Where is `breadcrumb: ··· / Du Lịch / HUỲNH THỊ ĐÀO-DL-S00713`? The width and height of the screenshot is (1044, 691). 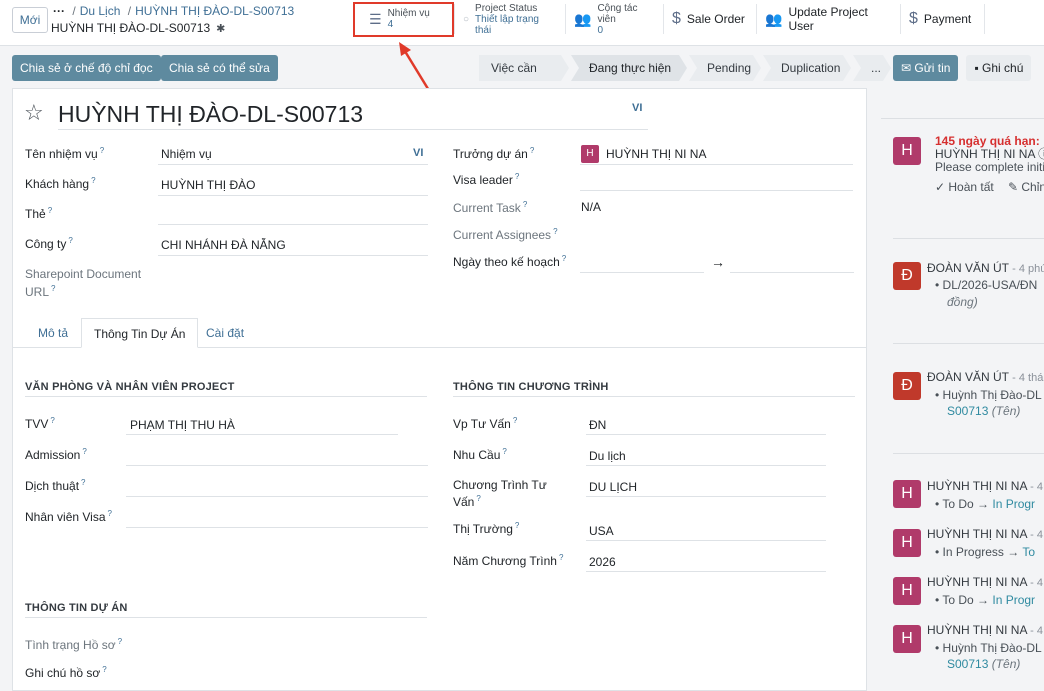 breadcrumb: ··· / Du Lịch / HUỲNH THỊ ĐÀO-DL-S00713 is located at coordinates (174, 11).